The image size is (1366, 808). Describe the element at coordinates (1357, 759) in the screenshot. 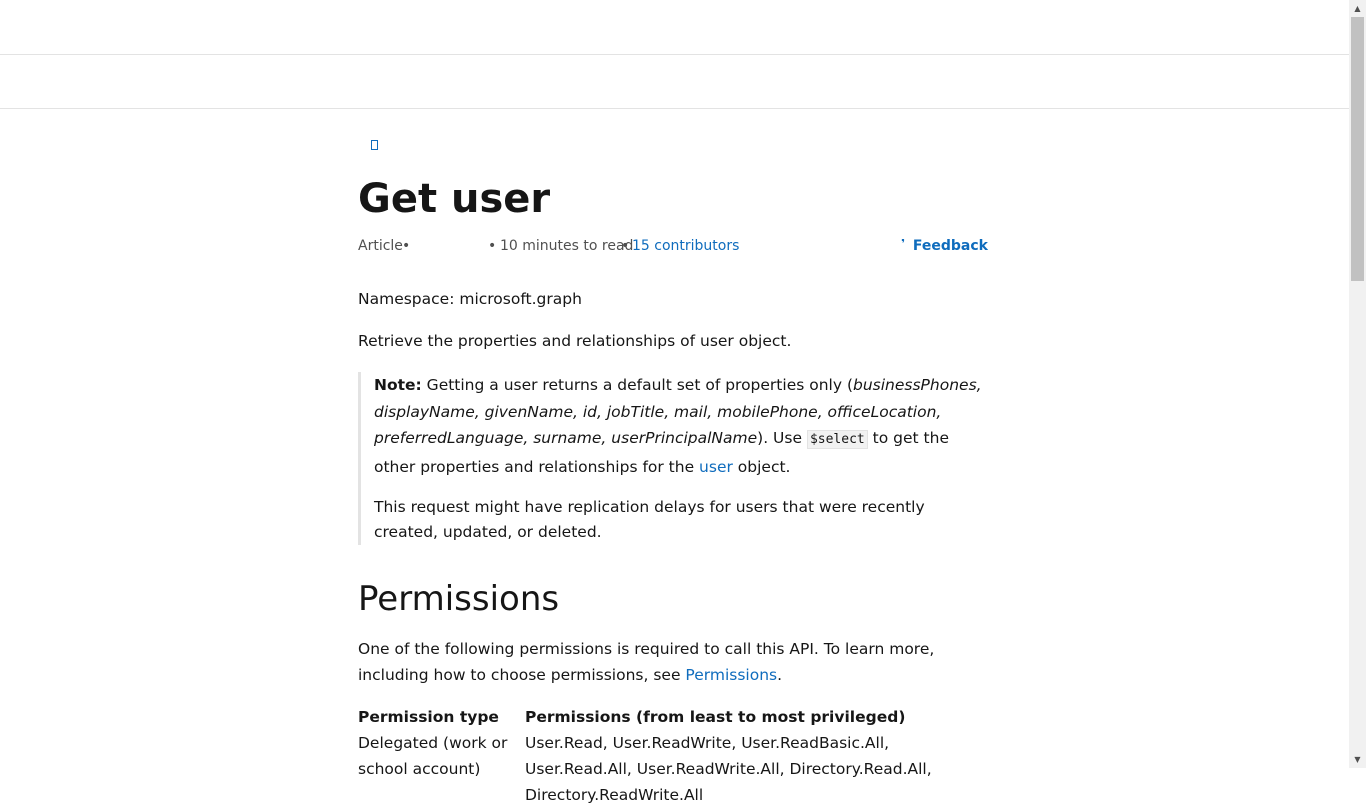

I see `scroll-down-arrow-icon: ▼` at that location.